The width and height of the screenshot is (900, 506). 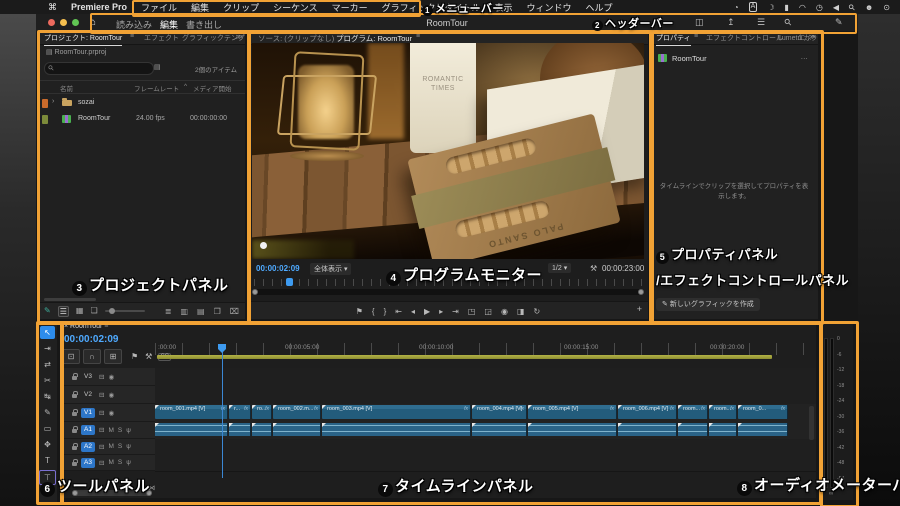 What do you see at coordinates (753, 7) in the screenshot?
I see `input-source-icon: A` at bounding box center [753, 7].